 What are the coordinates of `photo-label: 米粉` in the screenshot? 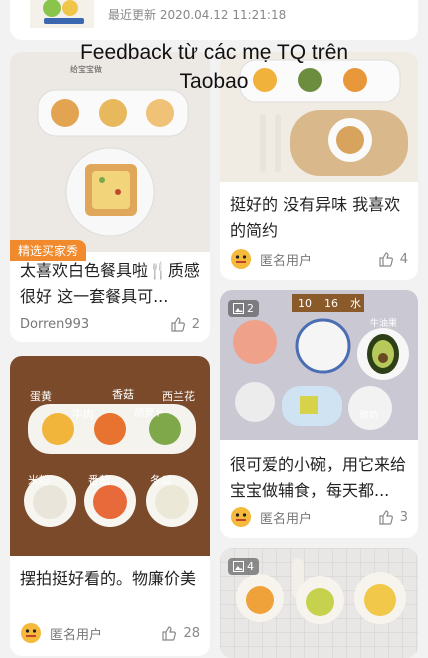 It's located at (39, 480).